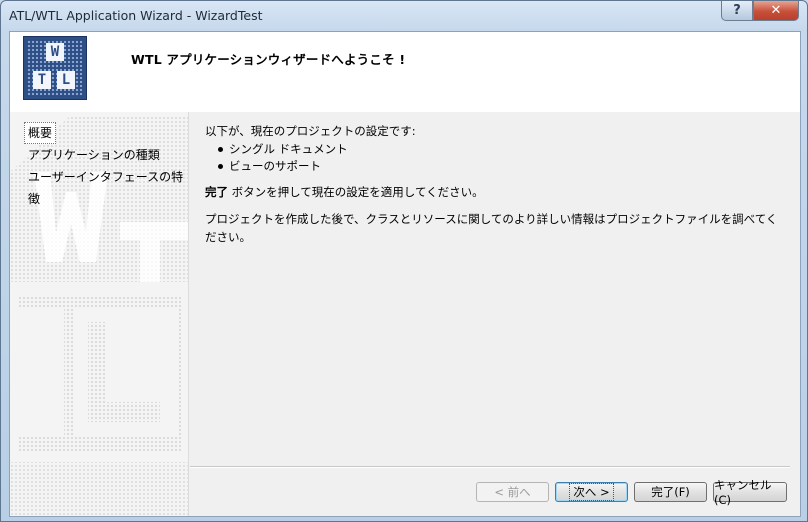  I want to click on finish-button: 完了(F), so click(670, 492).